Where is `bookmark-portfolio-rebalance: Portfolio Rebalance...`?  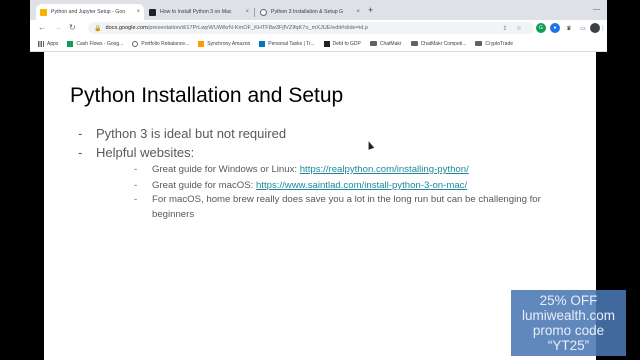 bookmark-portfolio-rebalance: Portfolio Rebalance... is located at coordinates (160, 43).